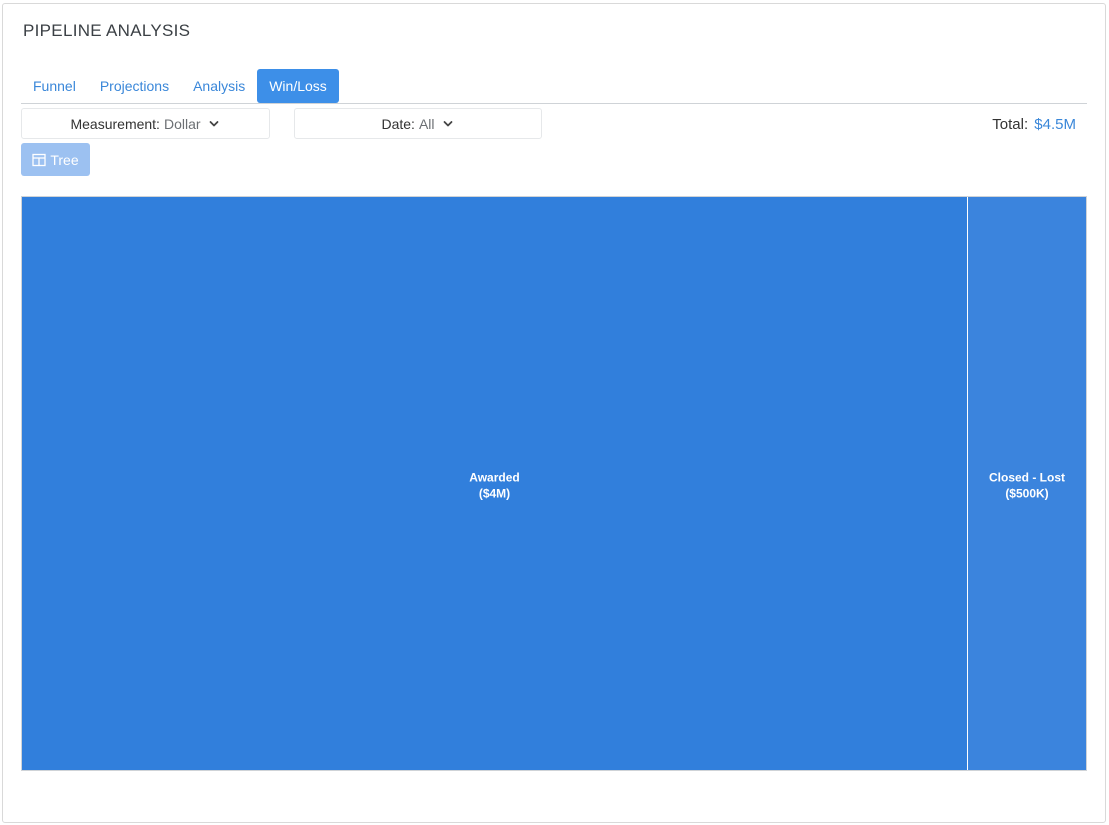 The height and width of the screenshot is (825, 1109). What do you see at coordinates (298, 86) in the screenshot?
I see `tab-win-loss: Win/Loss` at bounding box center [298, 86].